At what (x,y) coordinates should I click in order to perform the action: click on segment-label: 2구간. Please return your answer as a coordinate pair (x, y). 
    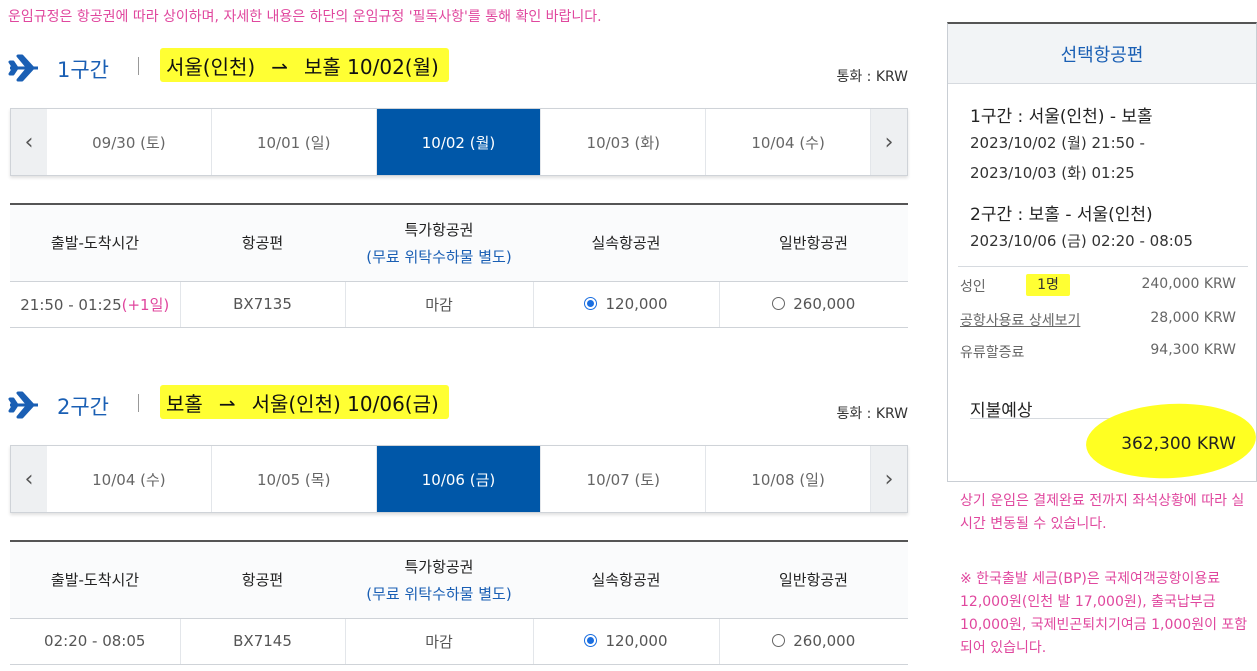
    Looking at the image, I should click on (83, 407).